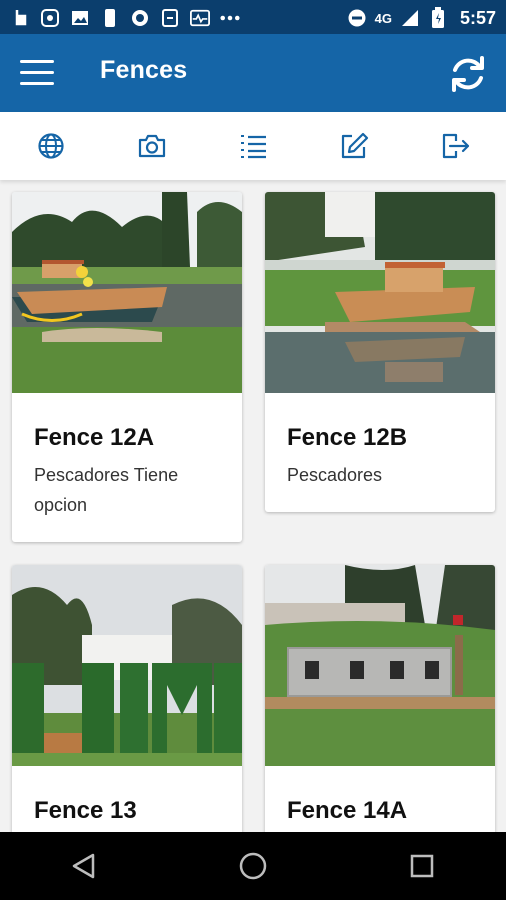  I want to click on fence-card: Fence 13, so click(127, 698).